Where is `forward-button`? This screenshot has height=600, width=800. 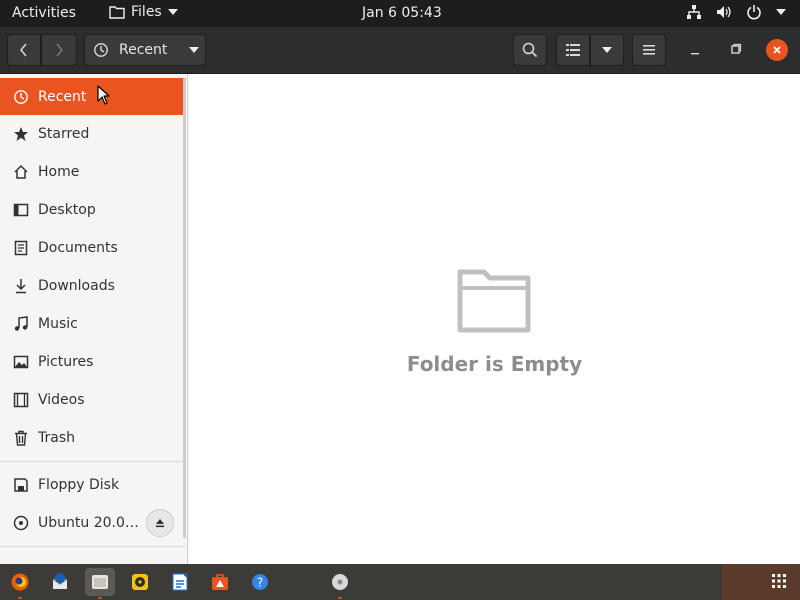 forward-button is located at coordinates (59, 50).